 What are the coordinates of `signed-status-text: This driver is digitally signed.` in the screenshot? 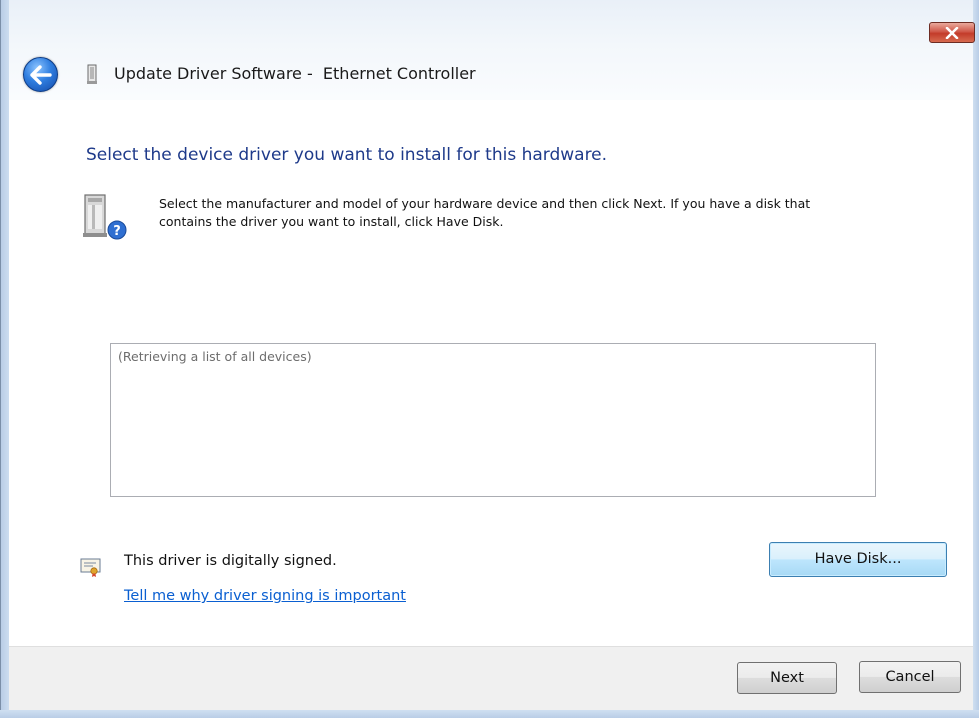 It's located at (230, 561).